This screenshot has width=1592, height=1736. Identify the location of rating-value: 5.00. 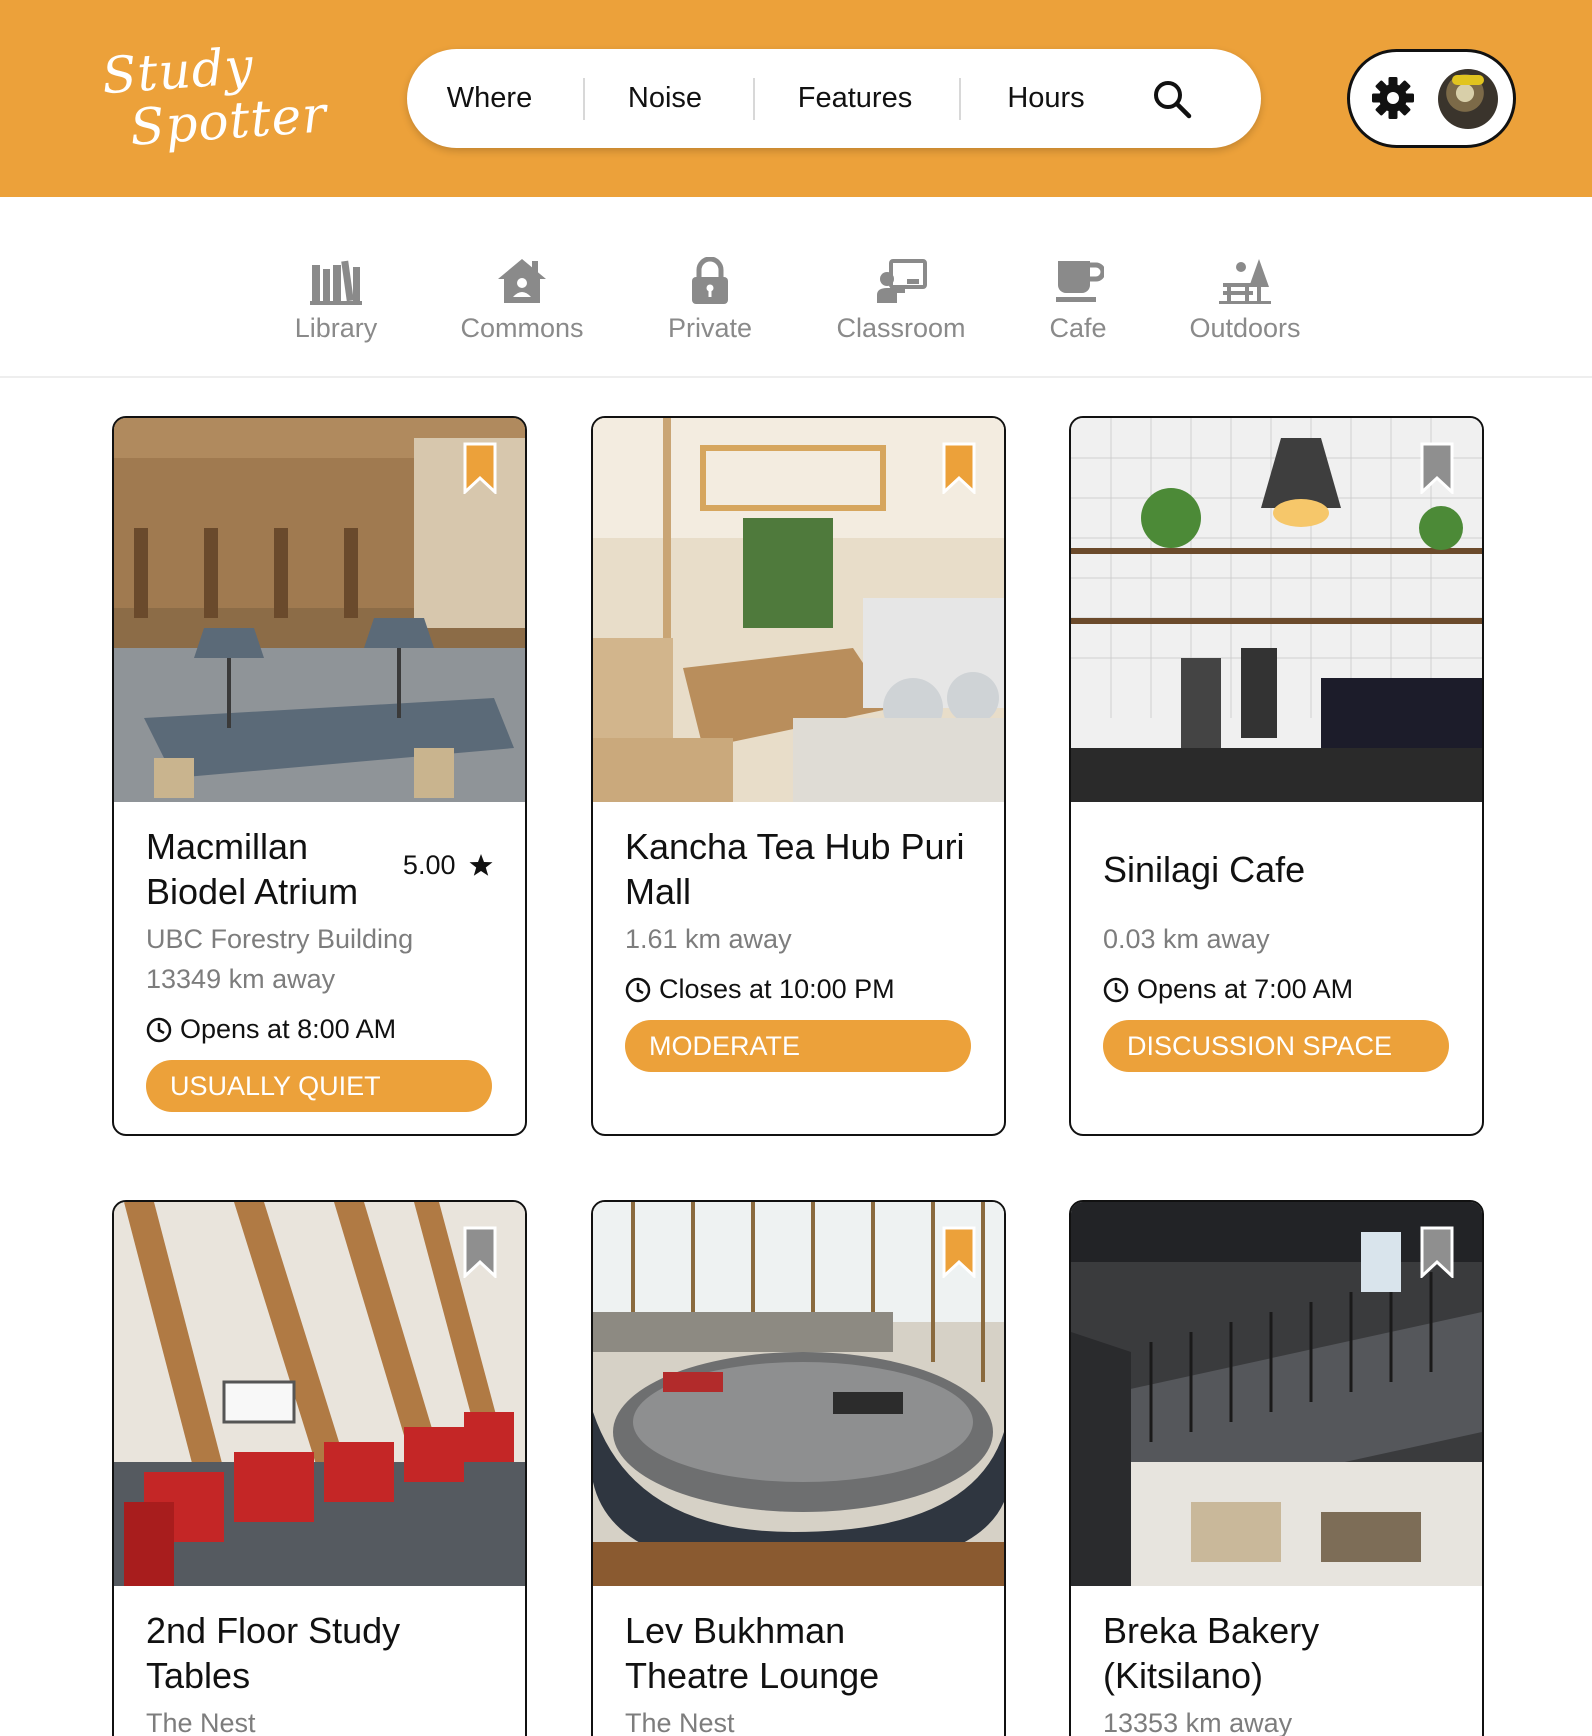
(429, 865).